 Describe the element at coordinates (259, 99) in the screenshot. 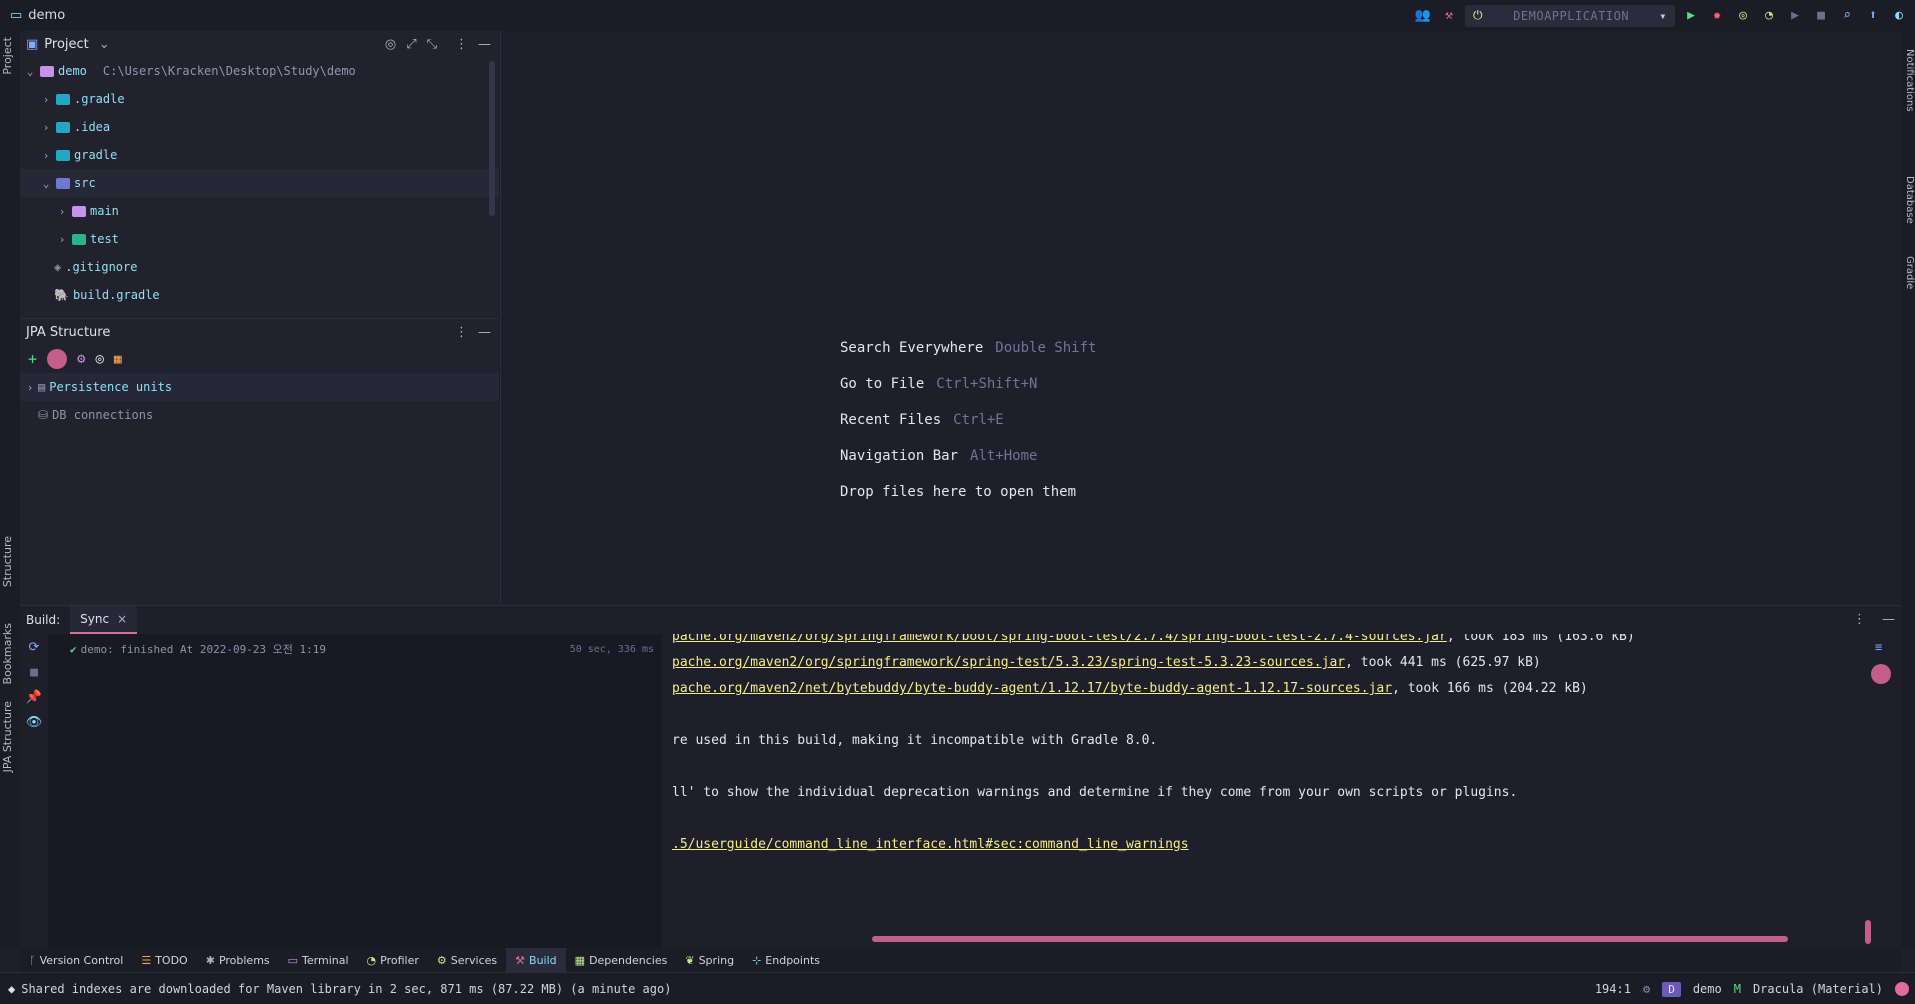

I see `tree-item-gradle-cache: › .gradle` at that location.